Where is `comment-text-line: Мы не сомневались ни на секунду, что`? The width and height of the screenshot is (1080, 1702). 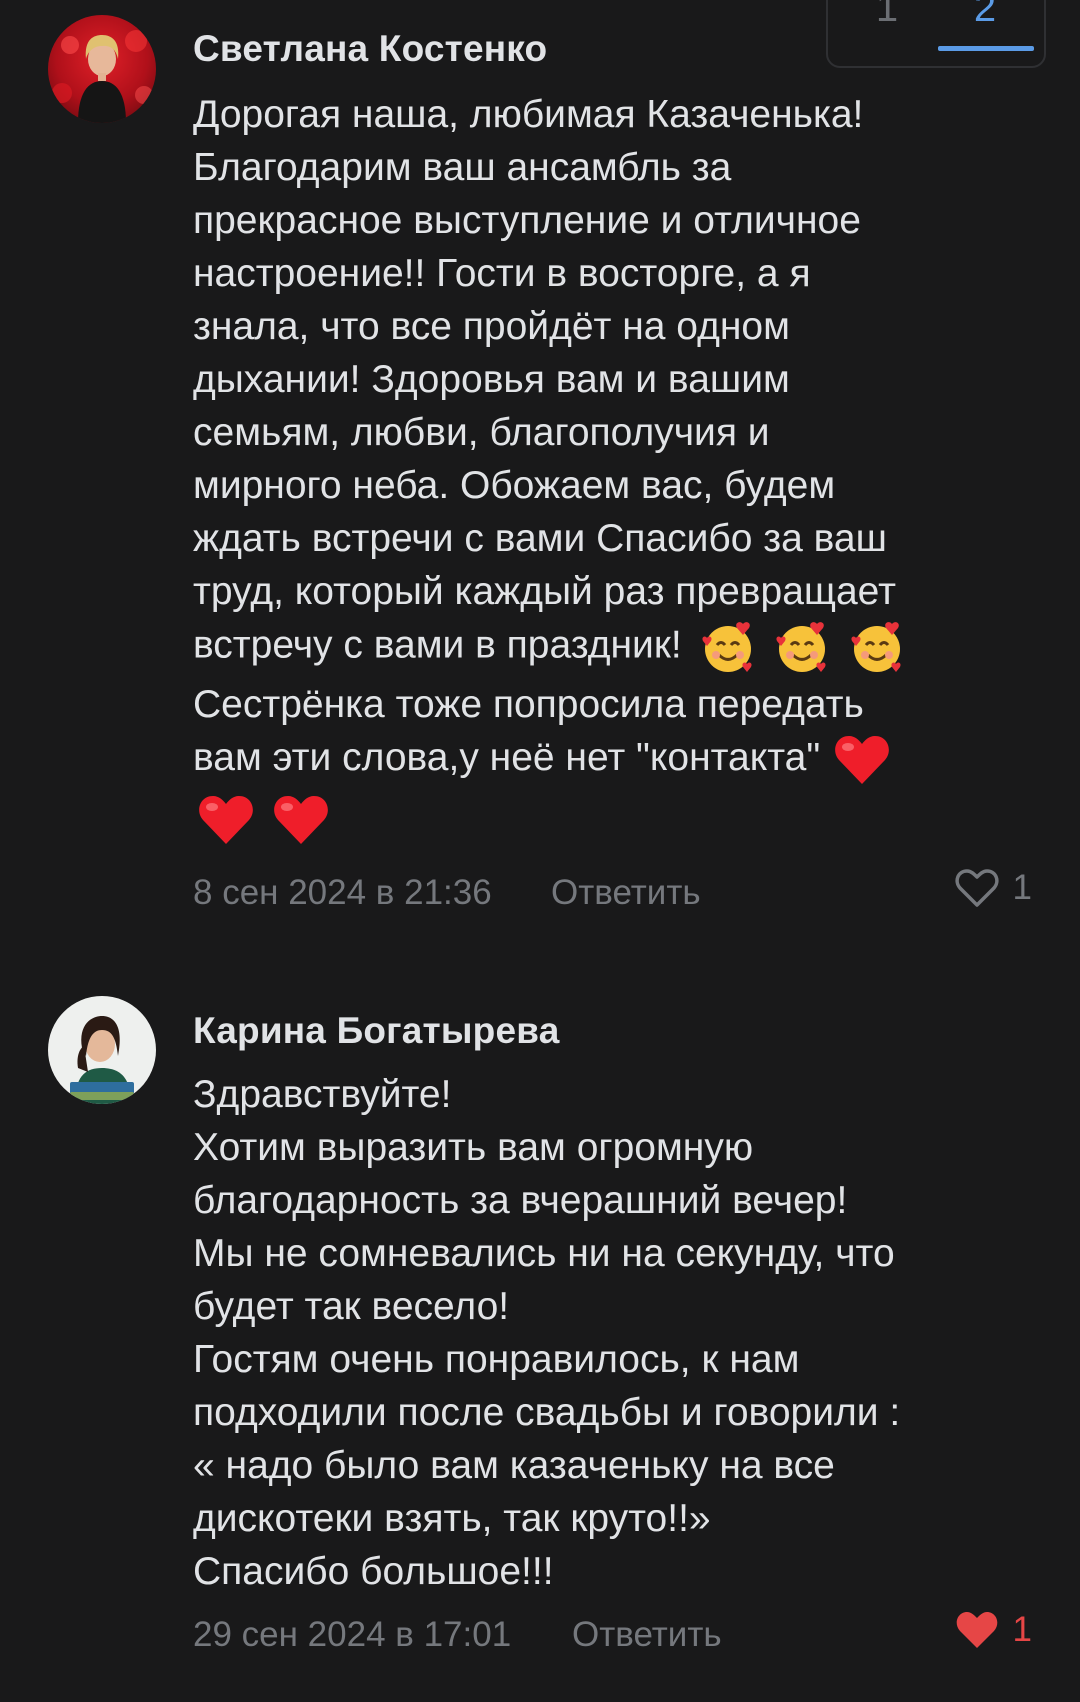 comment-text-line: Мы не сомневались ни на секунду, что is located at coordinates (544, 1253).